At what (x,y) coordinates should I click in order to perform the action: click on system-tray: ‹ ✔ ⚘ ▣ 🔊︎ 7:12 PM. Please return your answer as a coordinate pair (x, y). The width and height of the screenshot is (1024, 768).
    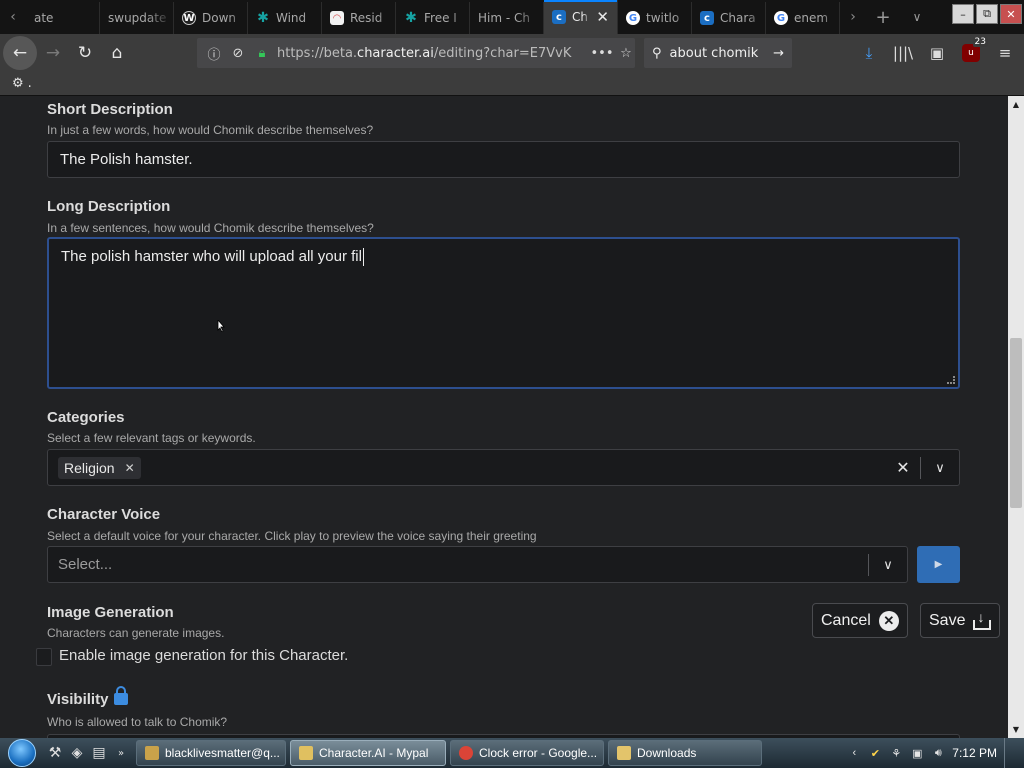
    Looking at the image, I should click on (935, 753).